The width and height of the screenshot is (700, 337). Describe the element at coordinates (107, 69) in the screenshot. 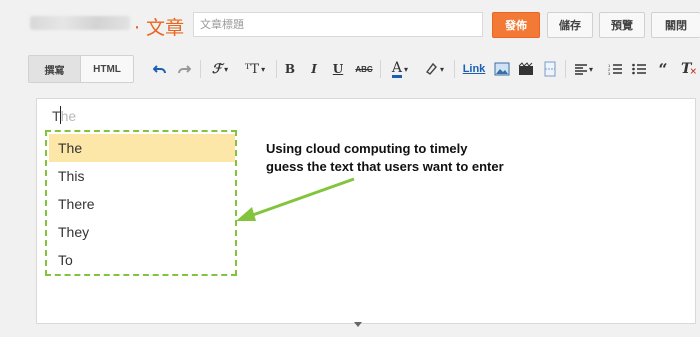

I see `tab-html: HTML` at that location.